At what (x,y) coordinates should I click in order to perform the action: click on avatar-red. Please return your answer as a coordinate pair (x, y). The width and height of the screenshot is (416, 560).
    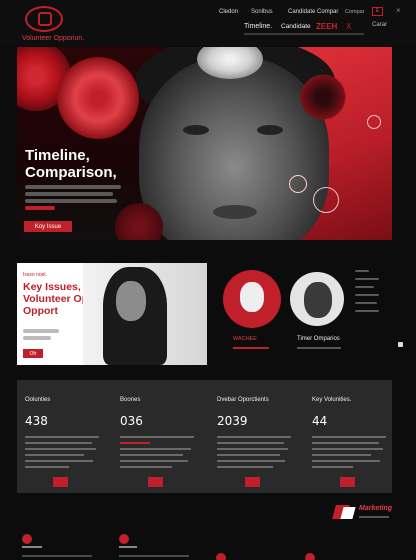
    Looking at the image, I should click on (252, 299).